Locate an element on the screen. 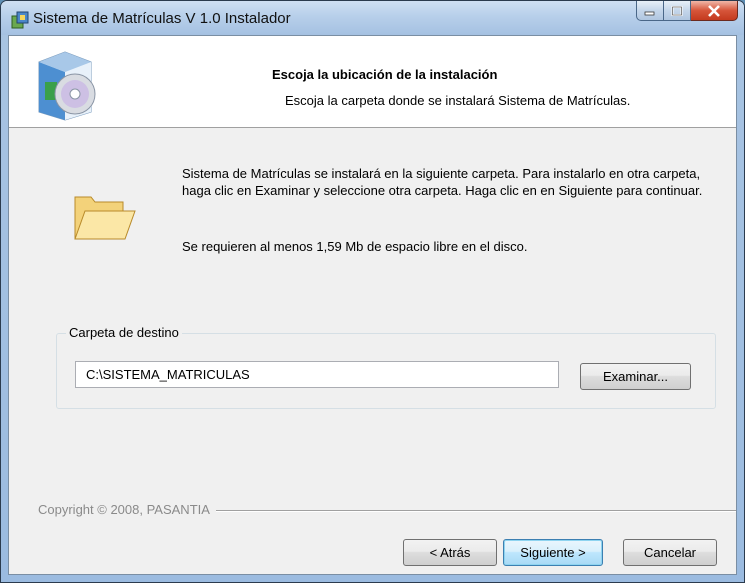  close-icon is located at coordinates (714, 10).